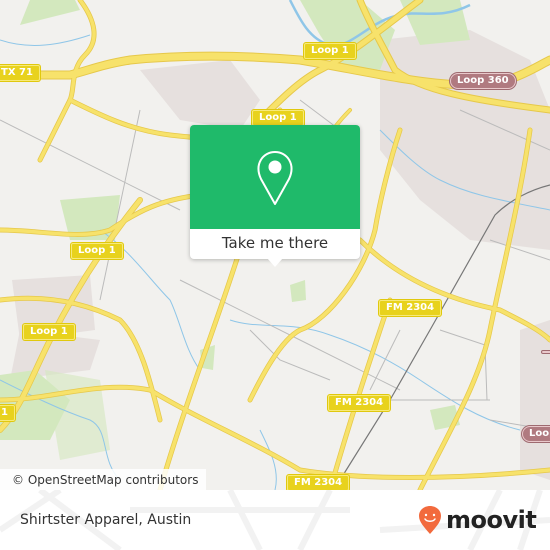 The width and height of the screenshot is (550, 550). Describe the element at coordinates (103, 479) in the screenshot. I see `map-attribution: © OpenStreetMap contributors` at that location.